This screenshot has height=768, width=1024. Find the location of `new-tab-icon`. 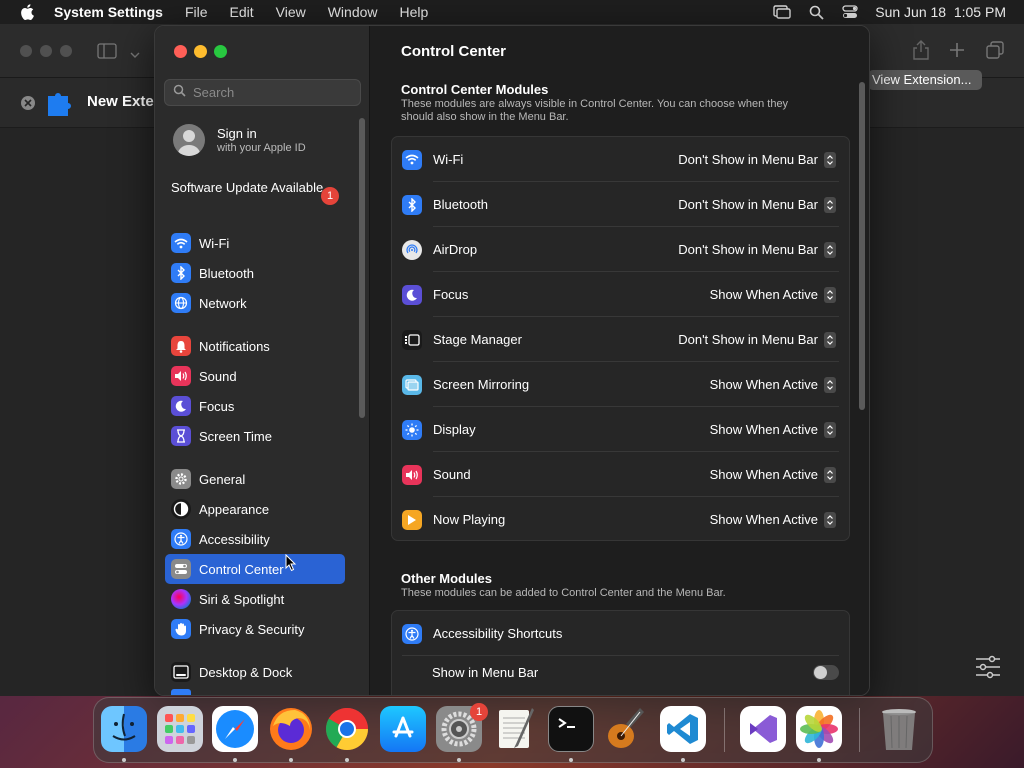

new-tab-icon is located at coordinates (957, 52).